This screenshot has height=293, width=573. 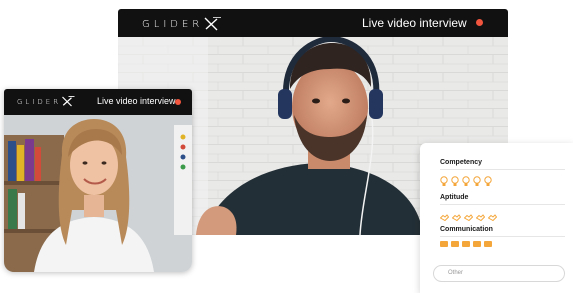 I want to click on criterion-competency: Competency, so click(x=502, y=172).